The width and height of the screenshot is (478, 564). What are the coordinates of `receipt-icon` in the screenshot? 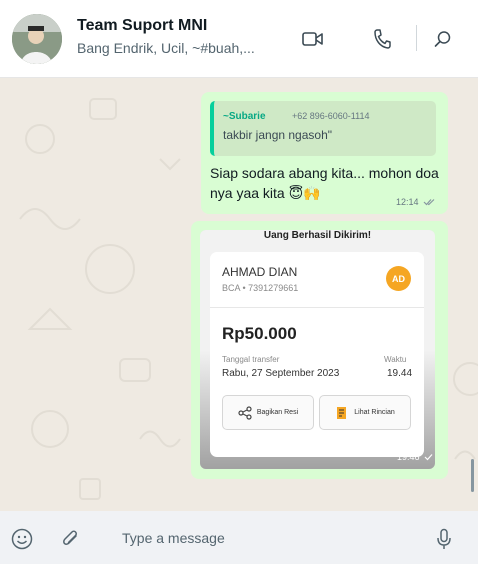 It's located at (342, 412).